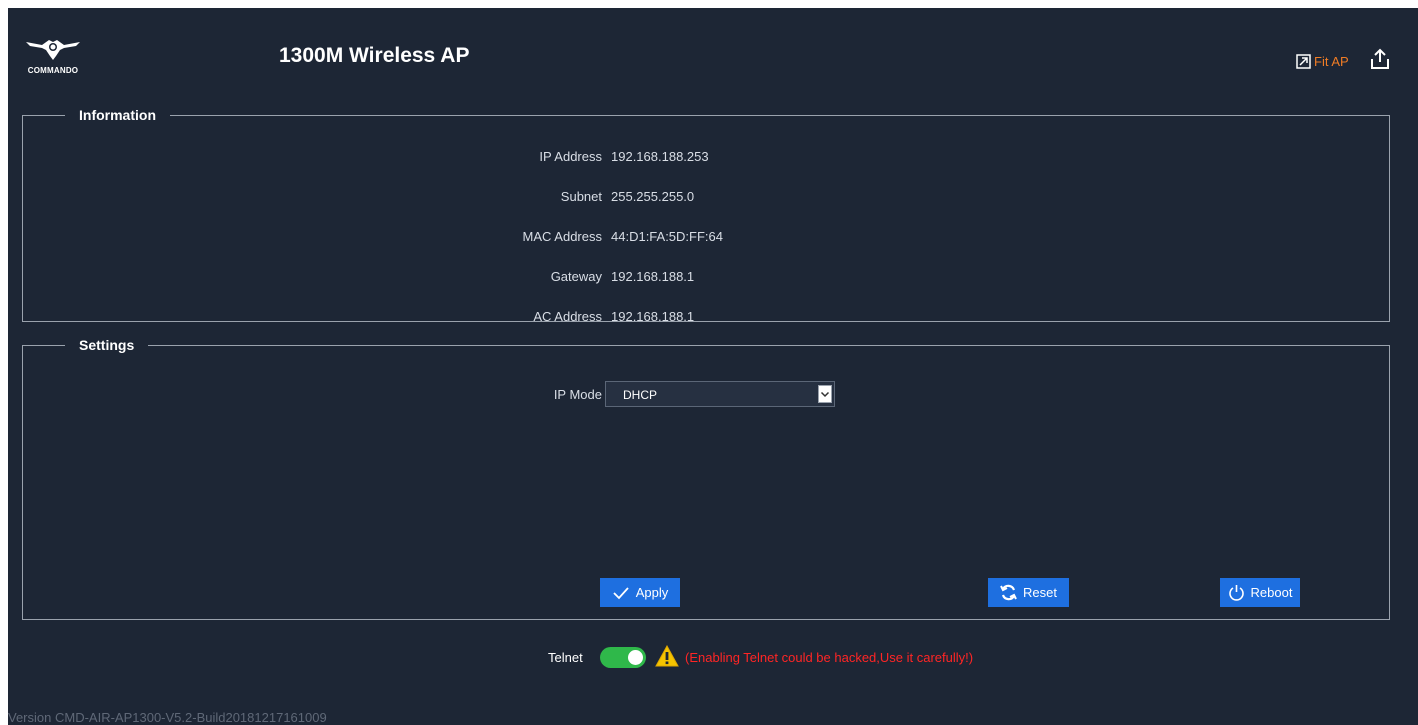 This screenshot has width=1418, height=725. What do you see at coordinates (667, 656) in the screenshot?
I see `warning-icon` at bounding box center [667, 656].